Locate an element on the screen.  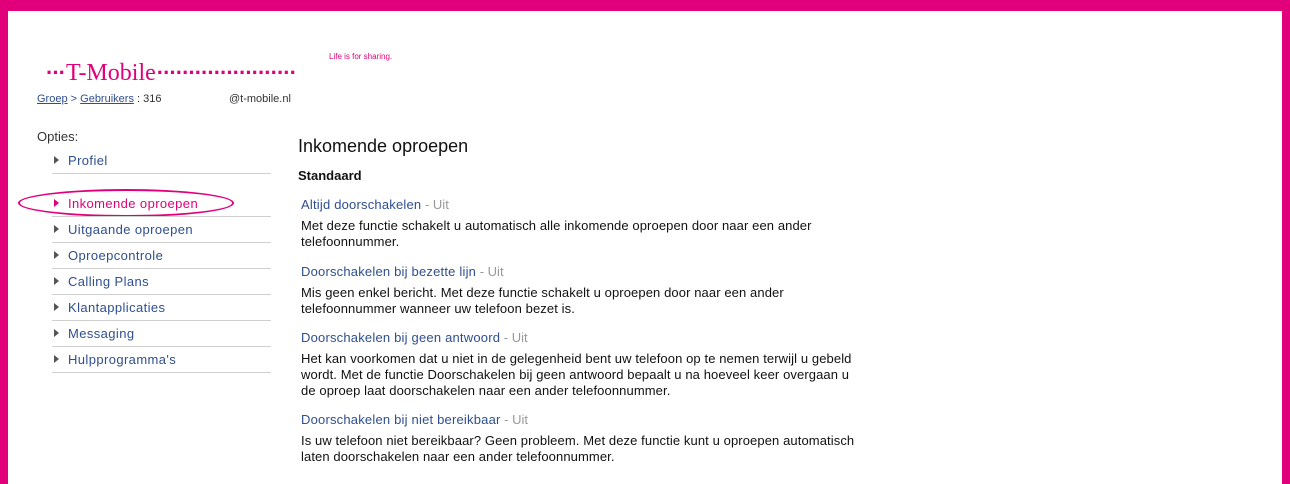
t-mobile-logo: ··· T-Mobile ······················ is located at coordinates (171, 73).